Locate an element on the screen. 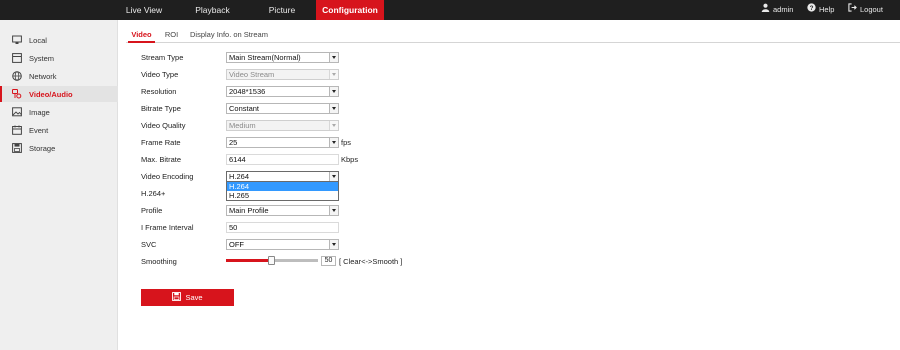  video-type-label: Video Type is located at coordinates (160, 74).